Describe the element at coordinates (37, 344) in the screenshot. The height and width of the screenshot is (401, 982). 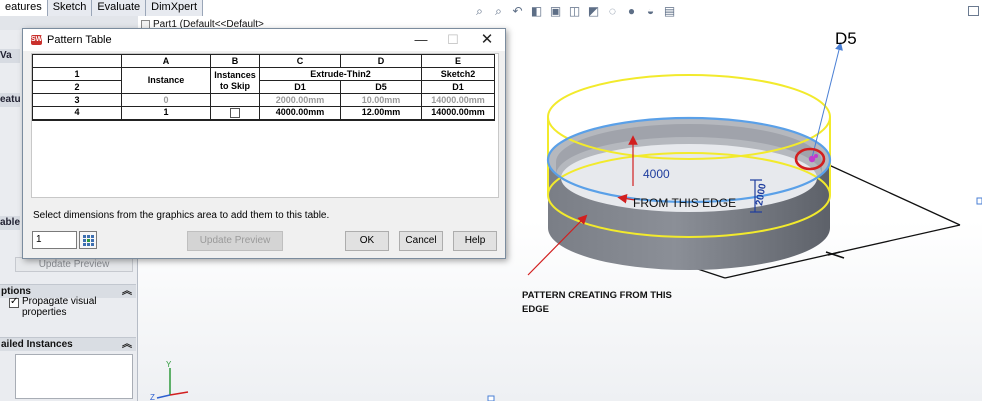
I see `instances-header-label: ailed Instances` at that location.